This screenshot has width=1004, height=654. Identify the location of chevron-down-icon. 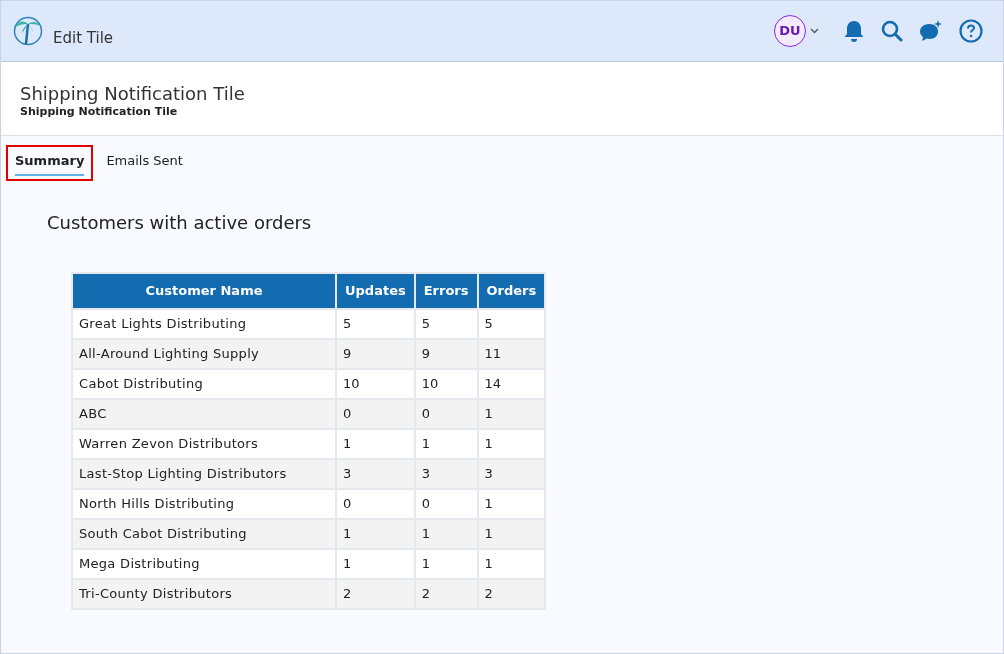
(814, 31).